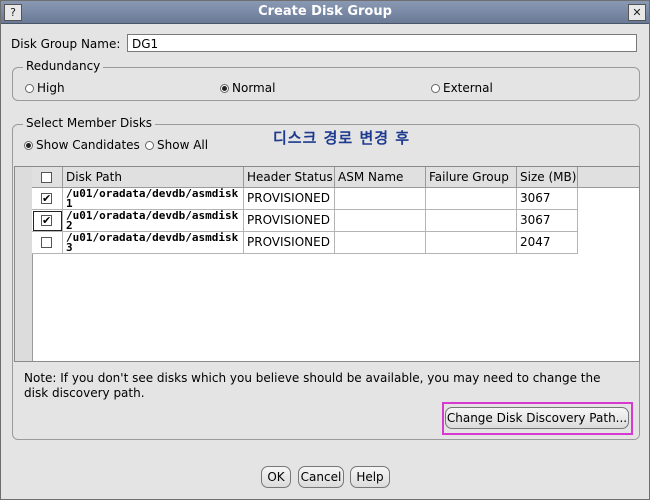 The image size is (650, 500). Describe the element at coordinates (380, 221) in the screenshot. I see `table-row-2-asm-name` at that location.